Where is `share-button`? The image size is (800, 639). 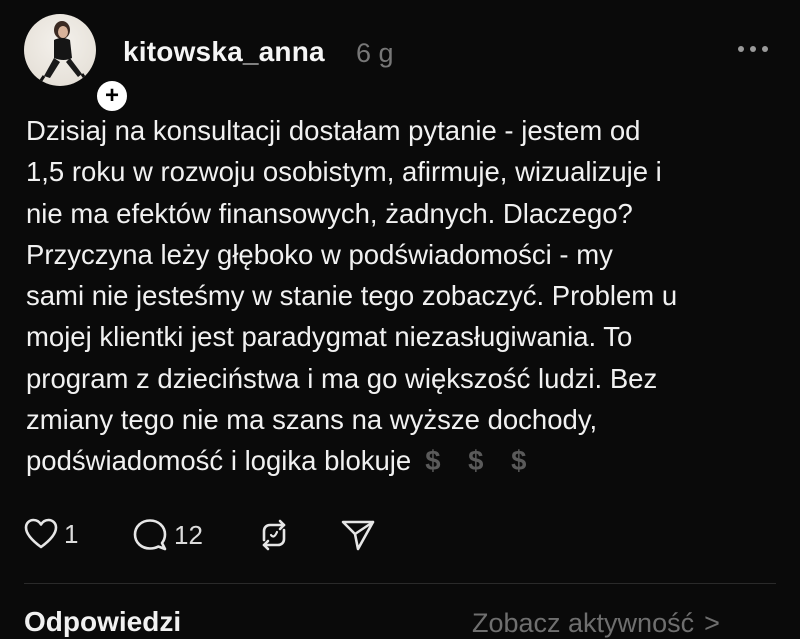
share-button is located at coordinates (358, 535).